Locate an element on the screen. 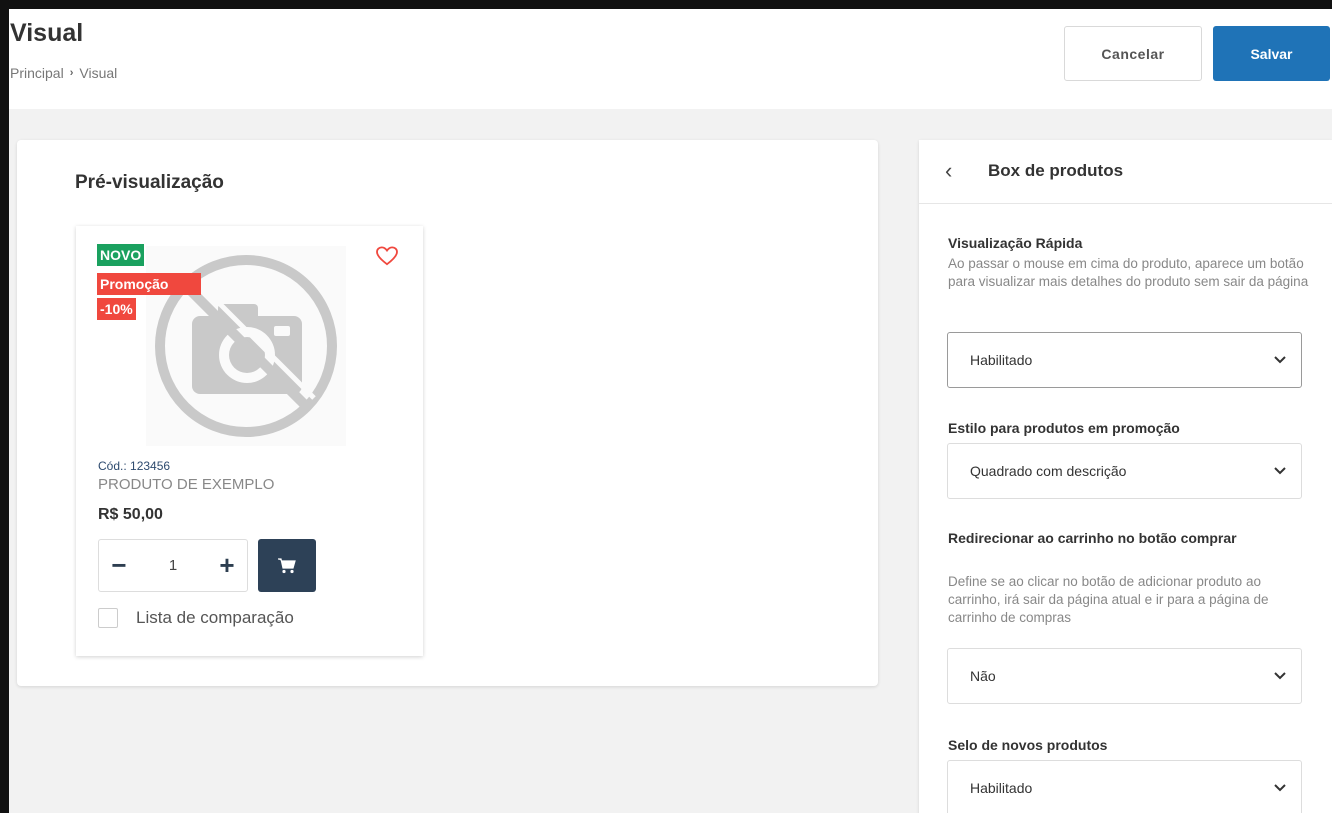 The width and height of the screenshot is (1332, 813). badge-promo: Promoção is located at coordinates (149, 284).